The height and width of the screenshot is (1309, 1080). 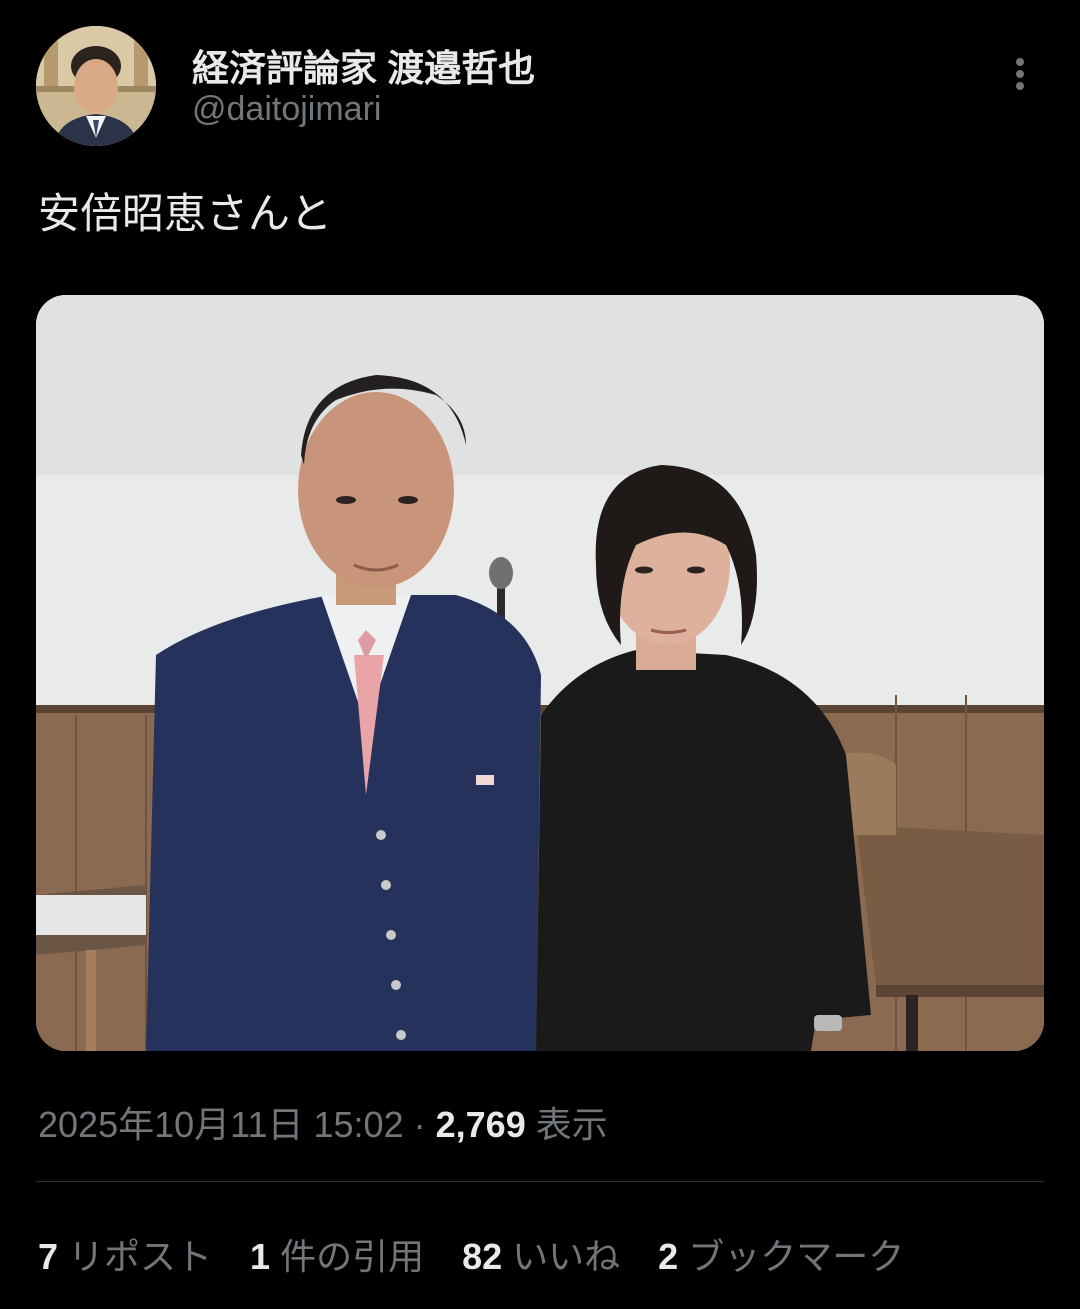 I want to click on like-count: 82, so click(x=482, y=1256).